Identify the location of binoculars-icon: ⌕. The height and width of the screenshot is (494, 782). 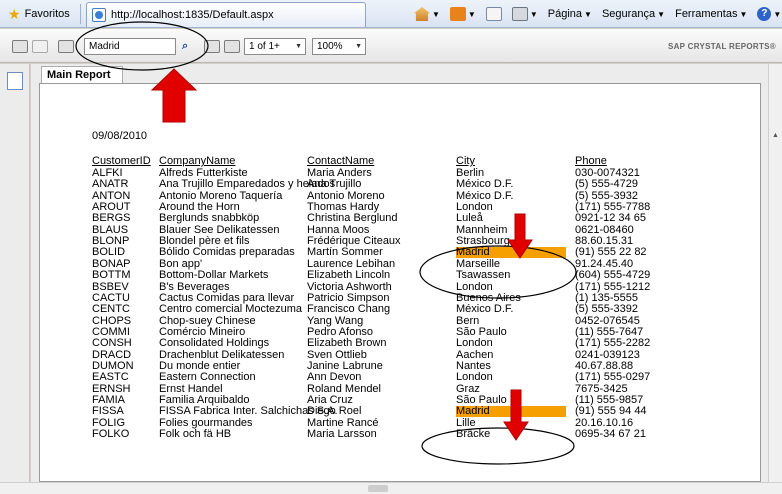
(190, 46).